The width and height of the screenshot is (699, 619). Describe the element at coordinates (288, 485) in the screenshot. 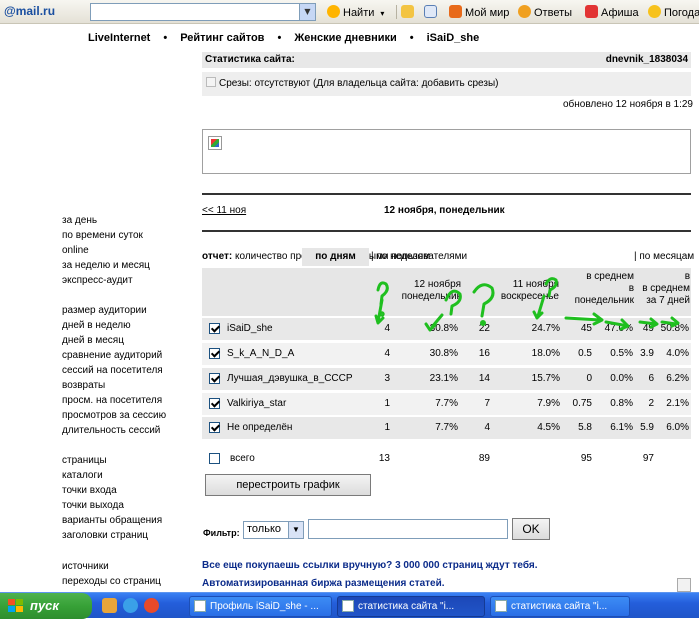

I see `rebuild-chart-button: перестроить график` at that location.